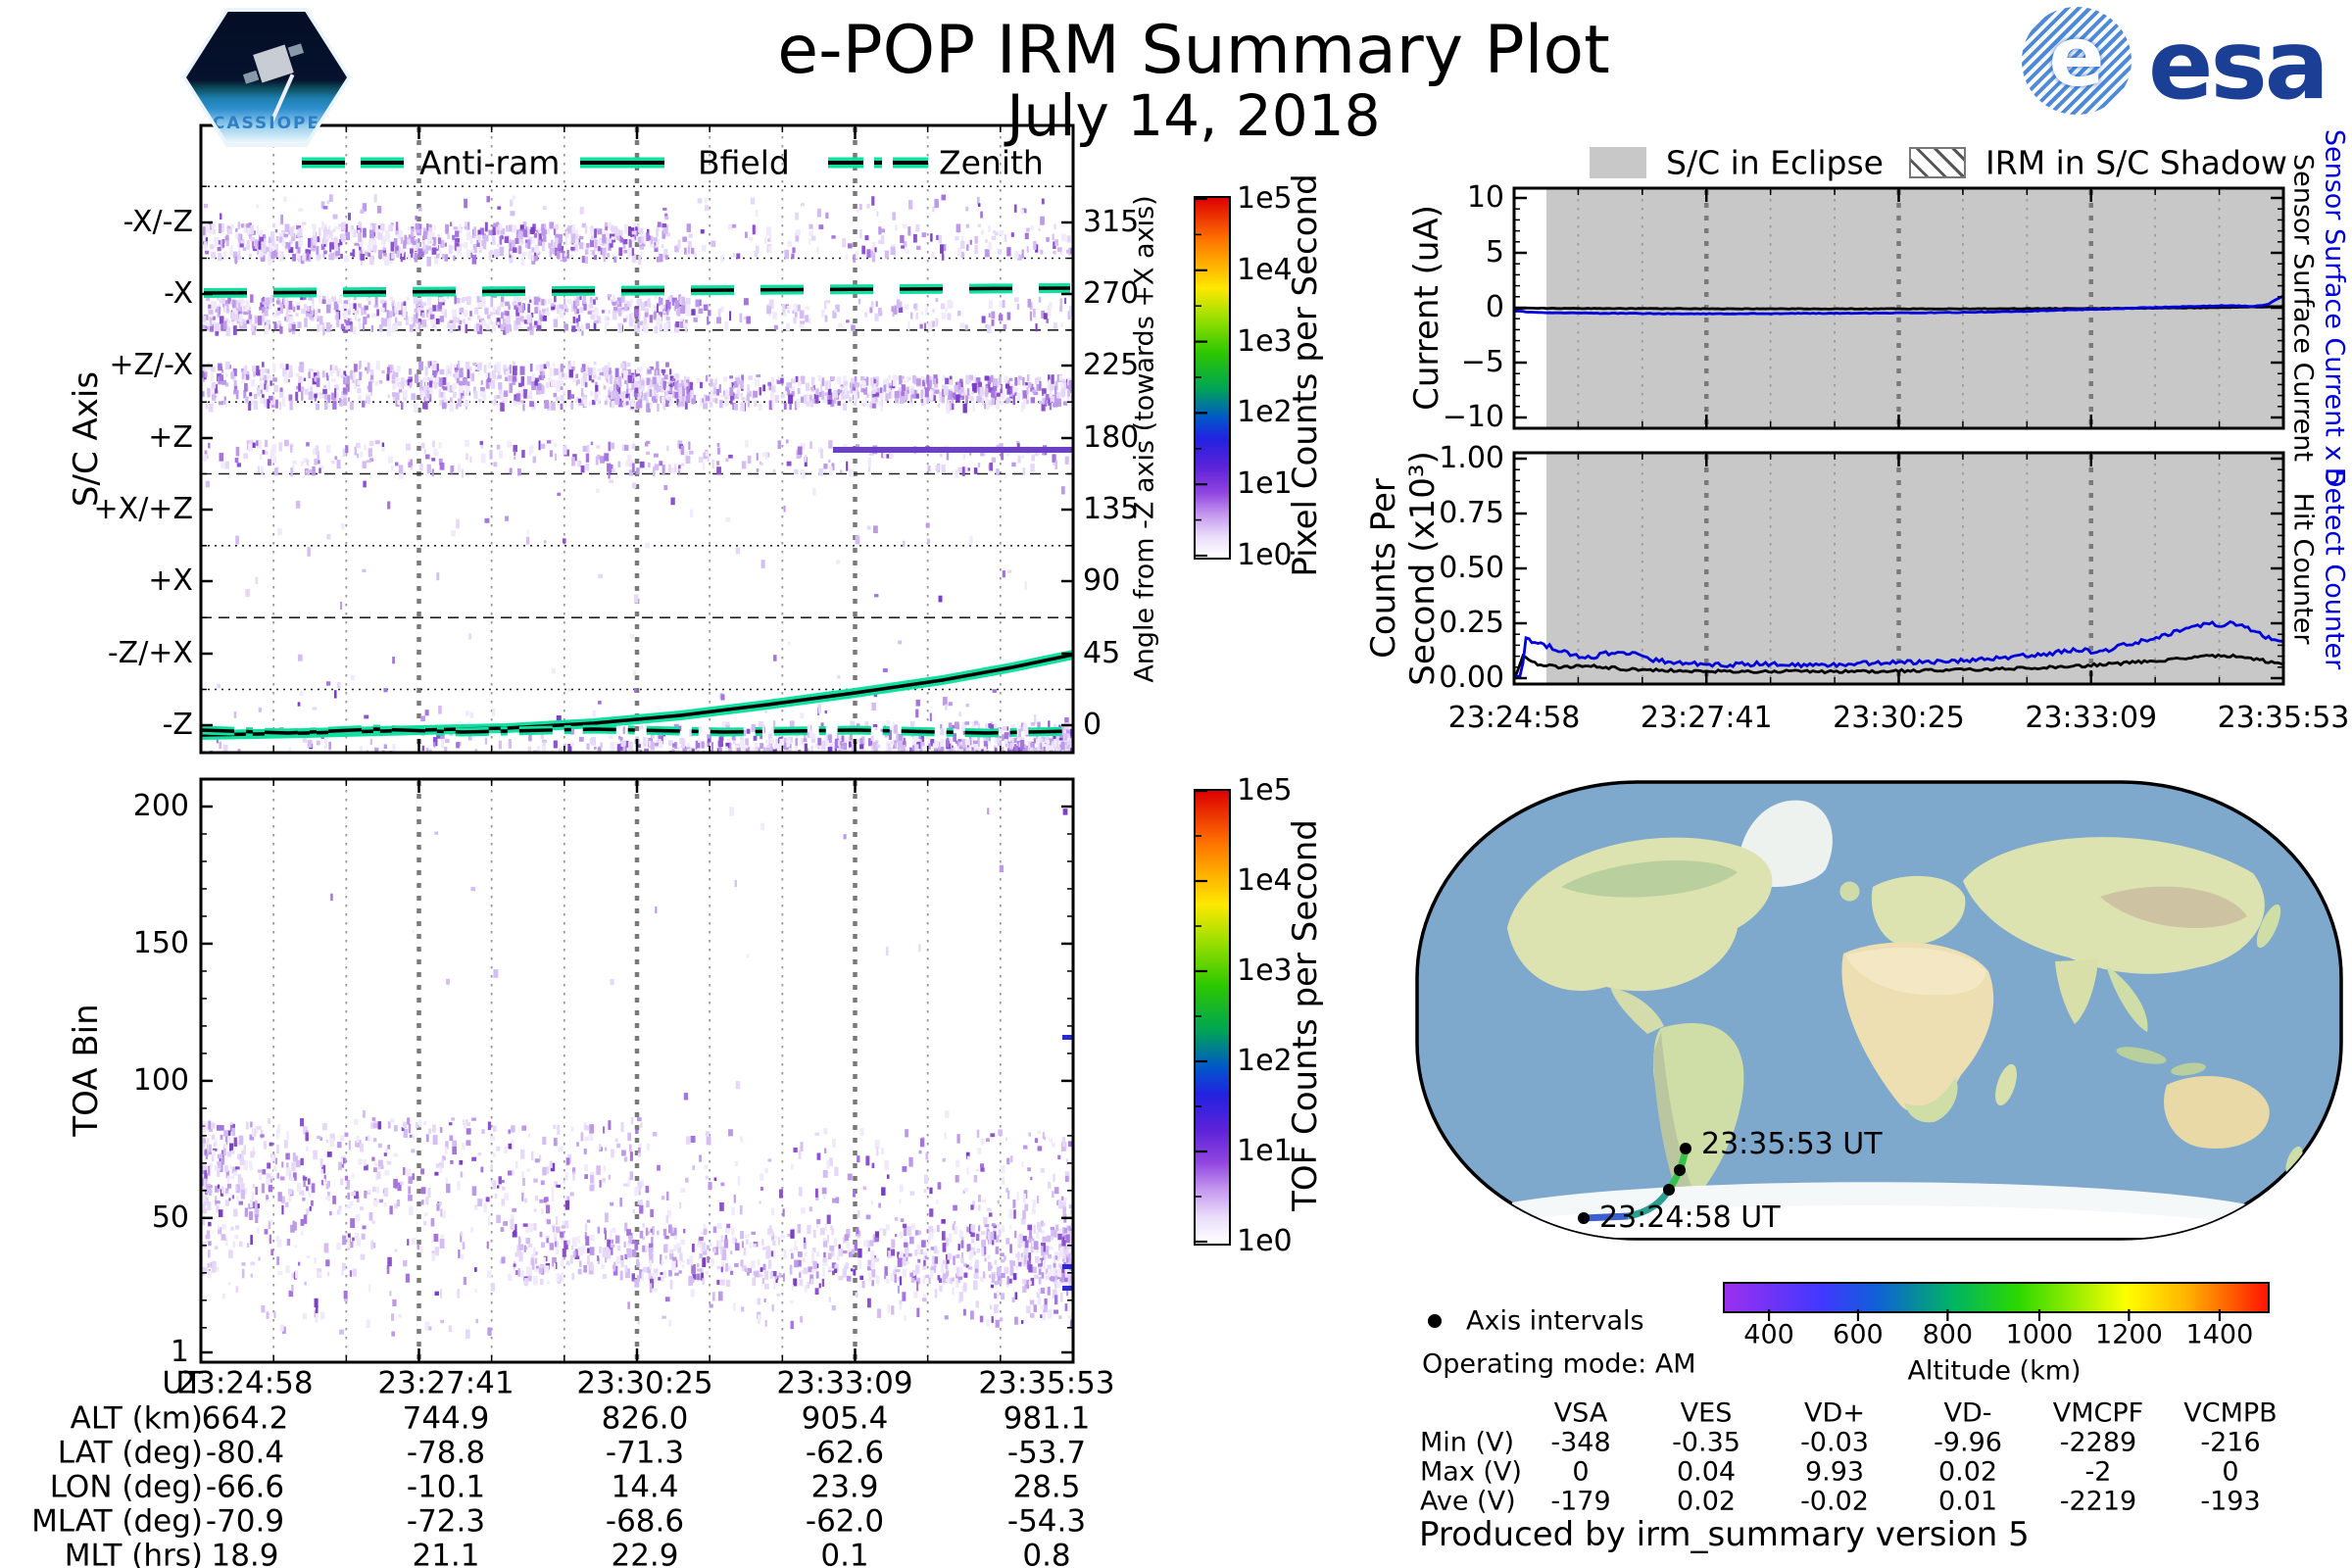 Image resolution: width=2352 pixels, height=1568 pixels. What do you see at coordinates (1994, 1371) in the screenshot?
I see `altitude-bar-label: Altitude (km)` at bounding box center [1994, 1371].